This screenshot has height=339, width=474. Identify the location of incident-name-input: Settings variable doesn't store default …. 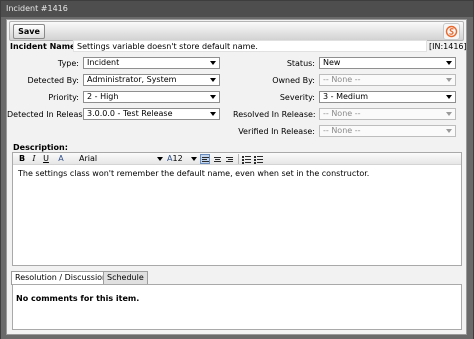
(250, 46).